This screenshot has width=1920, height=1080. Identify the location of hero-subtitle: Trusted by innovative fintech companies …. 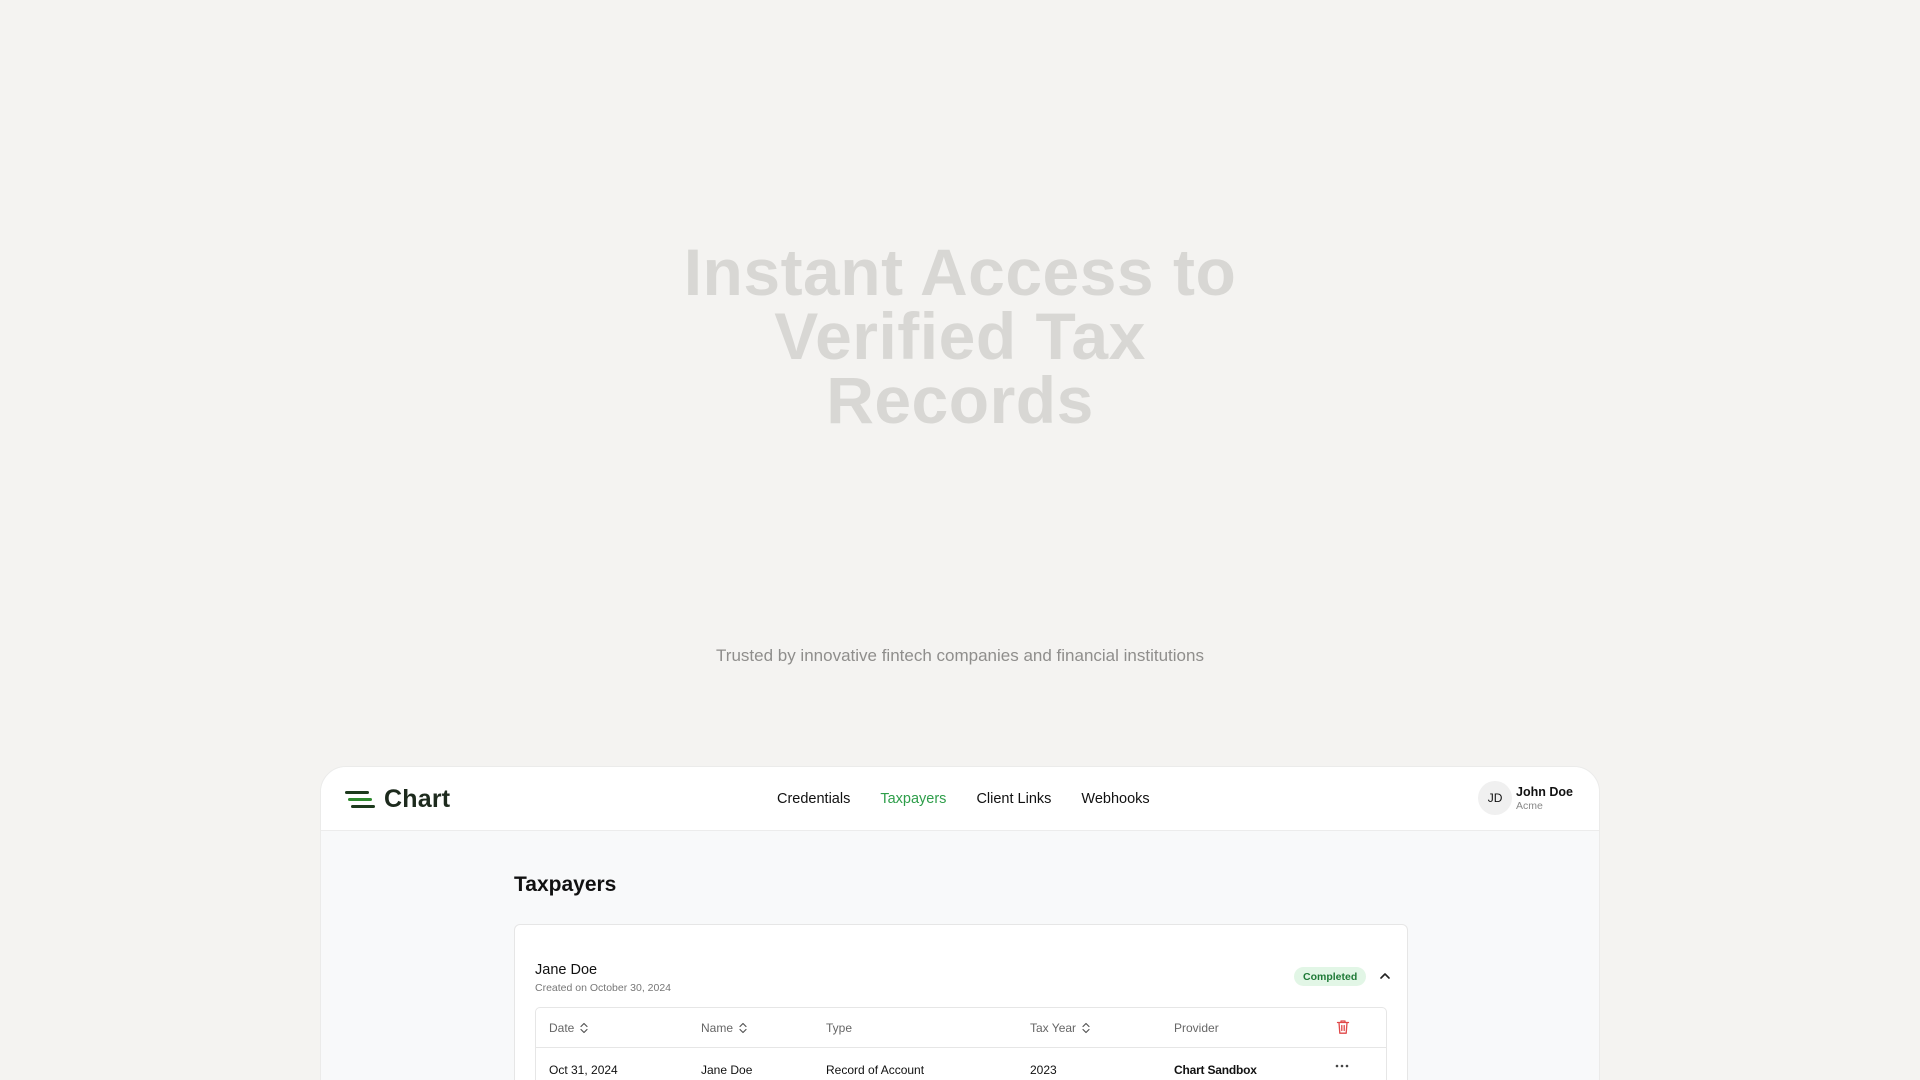
(960, 655).